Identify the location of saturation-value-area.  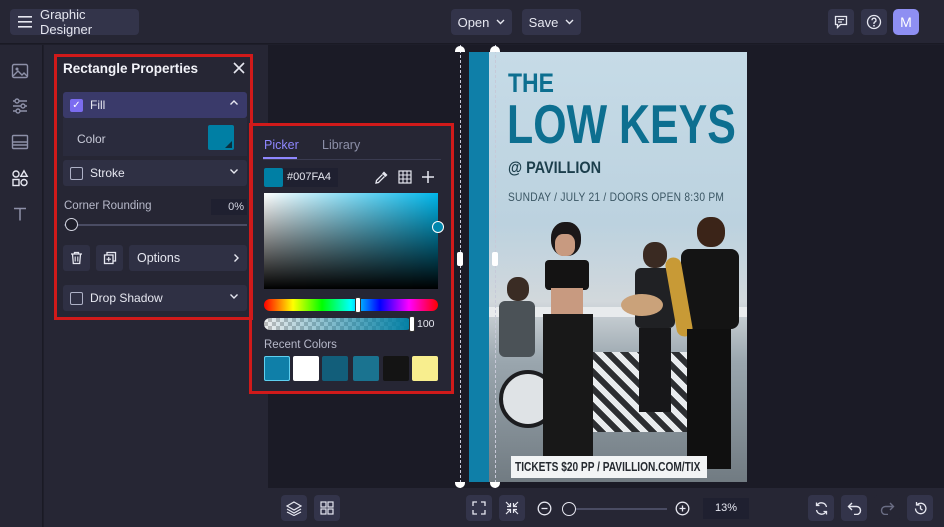
(351, 241).